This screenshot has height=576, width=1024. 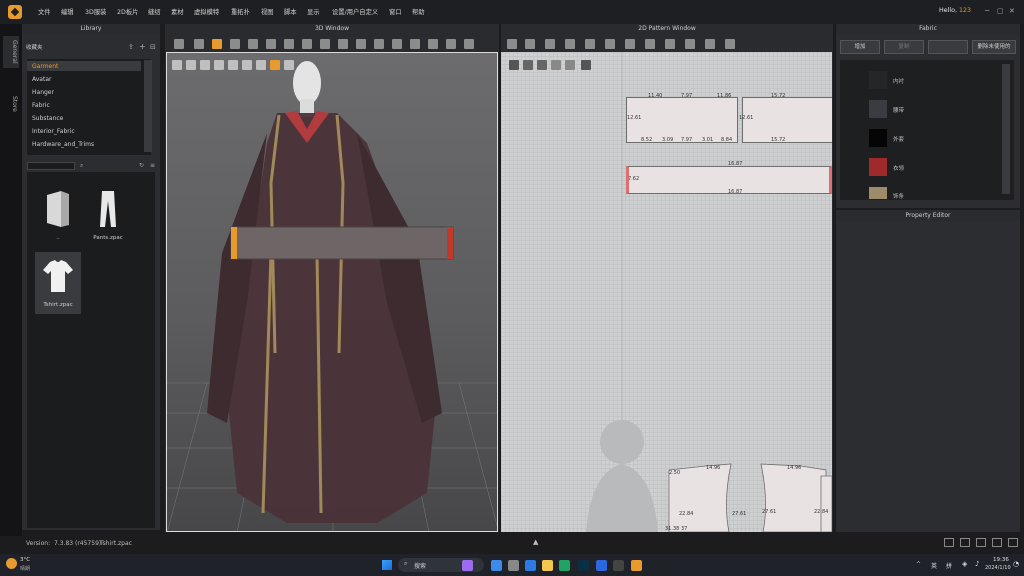 I want to click on network-icon: ◈, so click(x=964, y=564).